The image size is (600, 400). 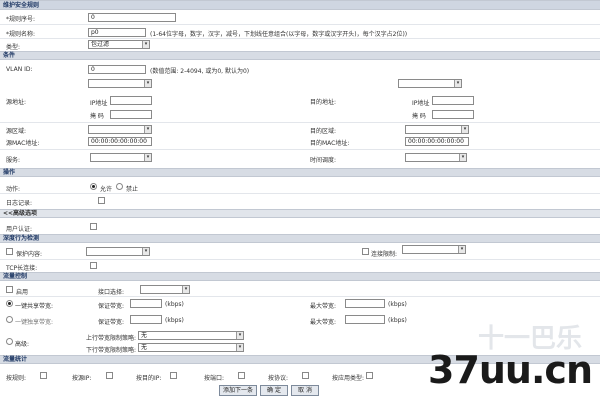 I want to click on exclusive-guarantee-unit: (kbps), so click(x=174, y=320).